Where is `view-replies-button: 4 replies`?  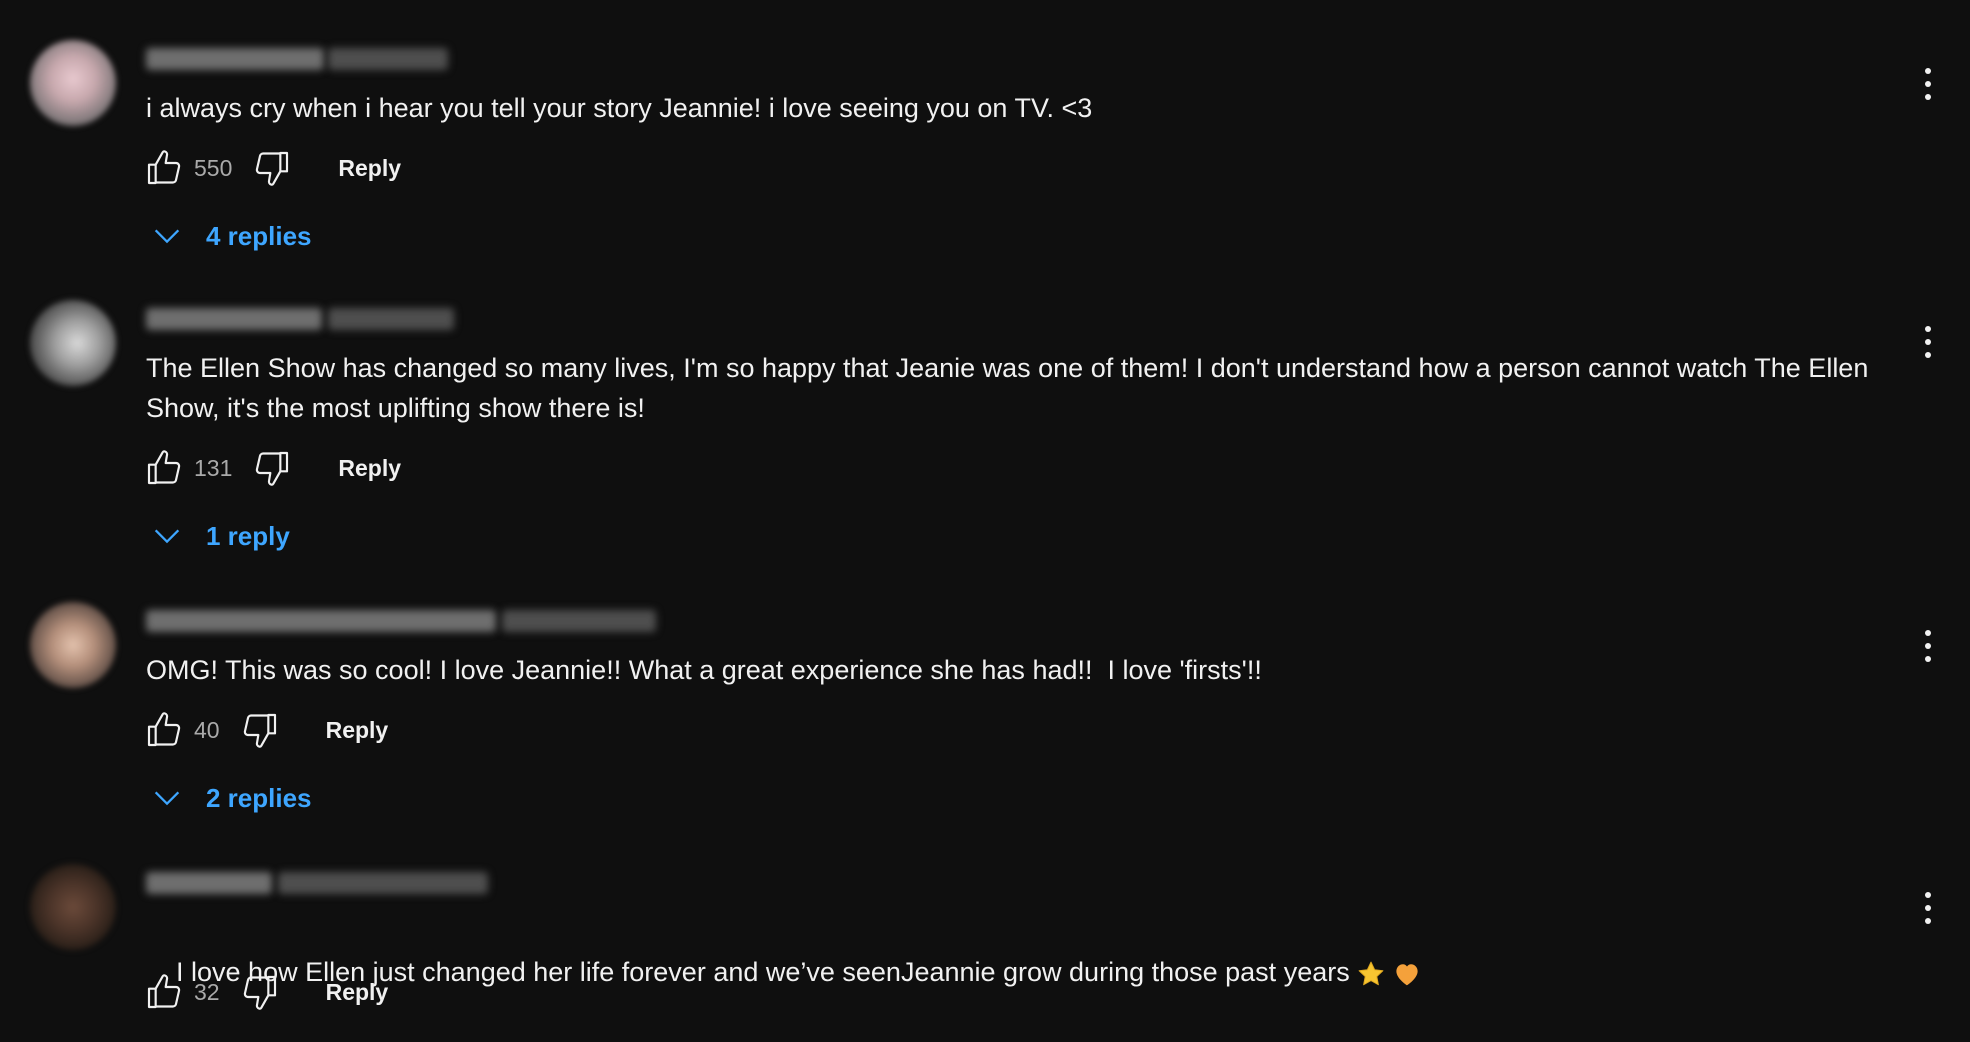 view-replies-button: 4 replies is located at coordinates (231, 236).